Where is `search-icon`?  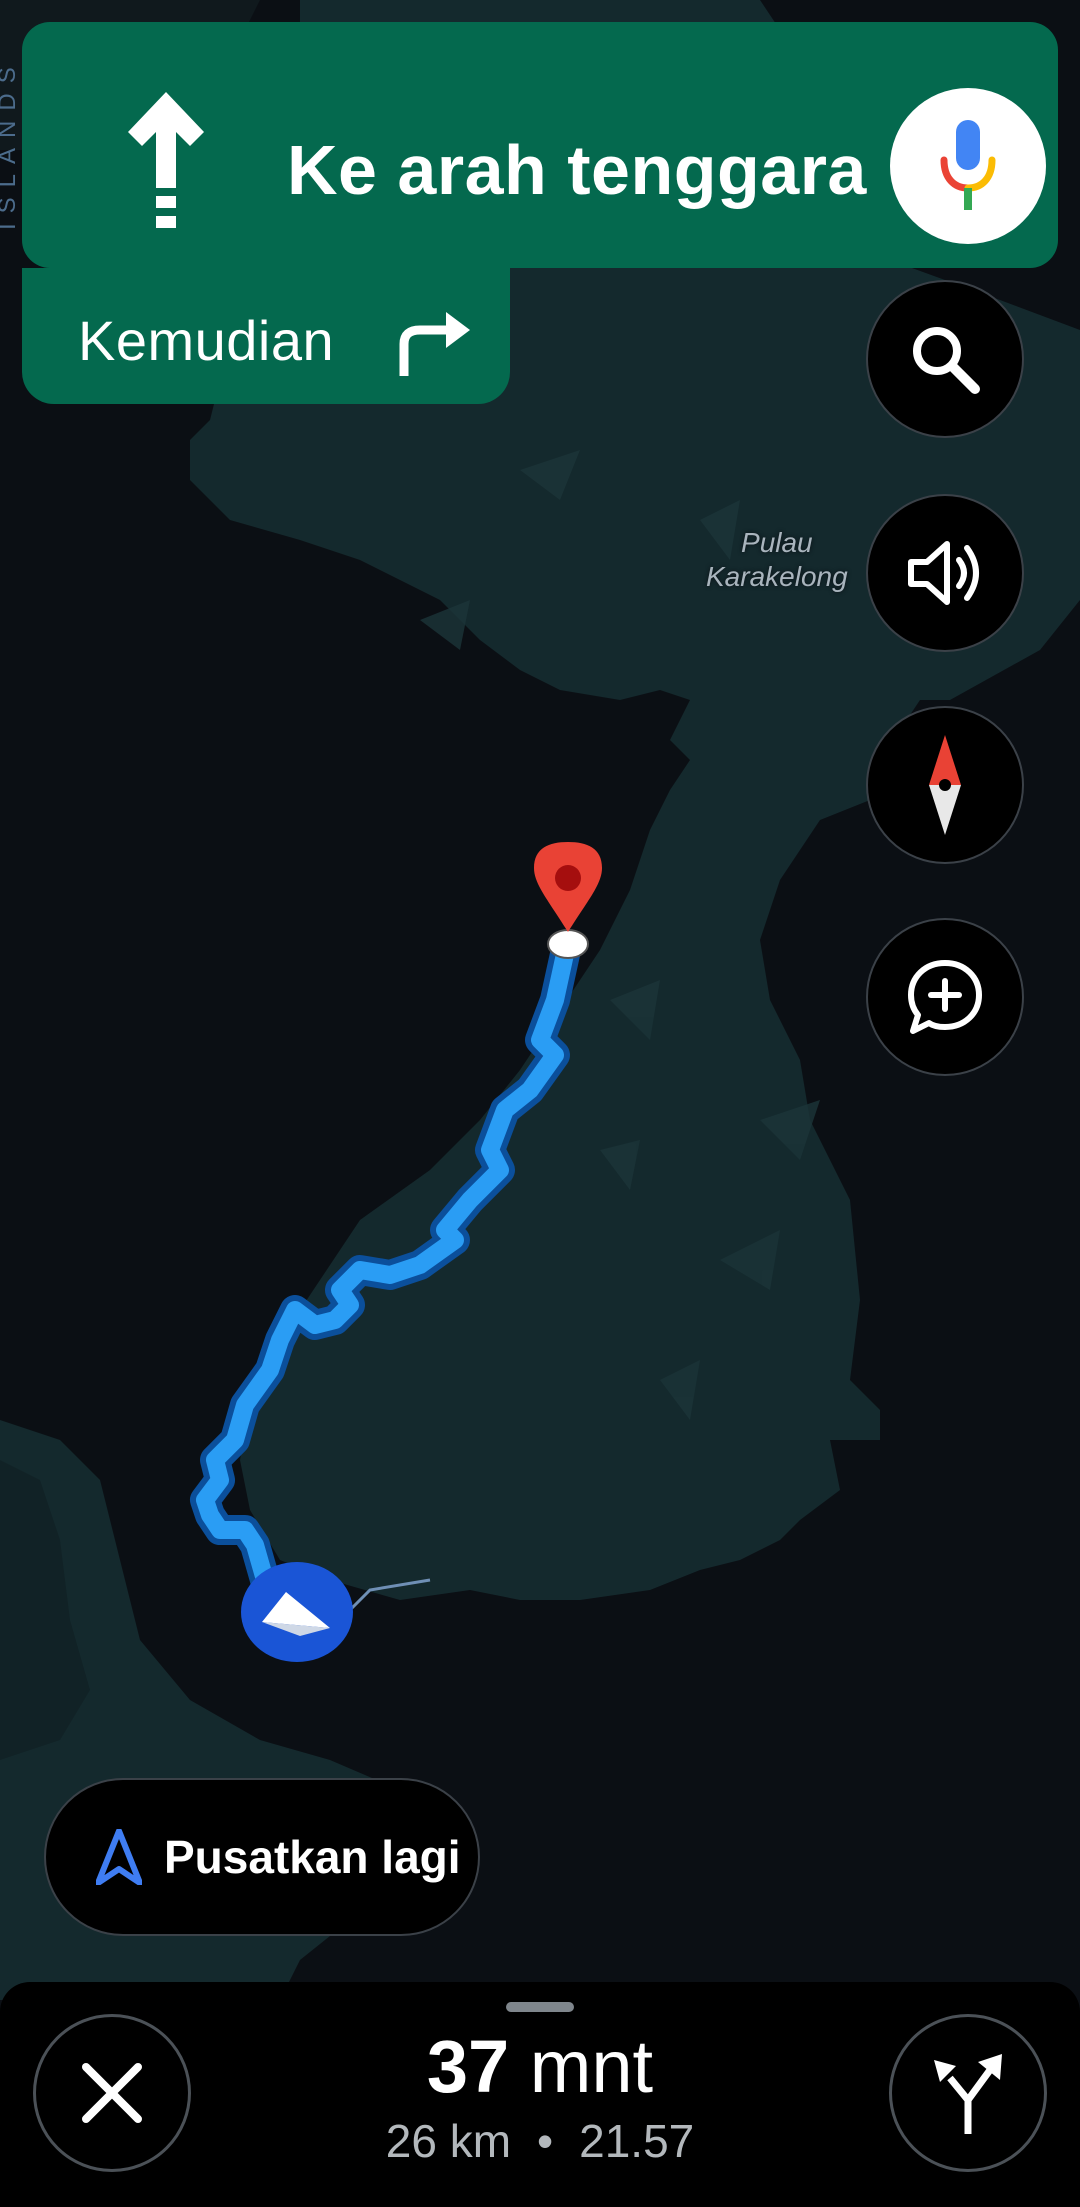
search-icon is located at coordinates (946, 360).